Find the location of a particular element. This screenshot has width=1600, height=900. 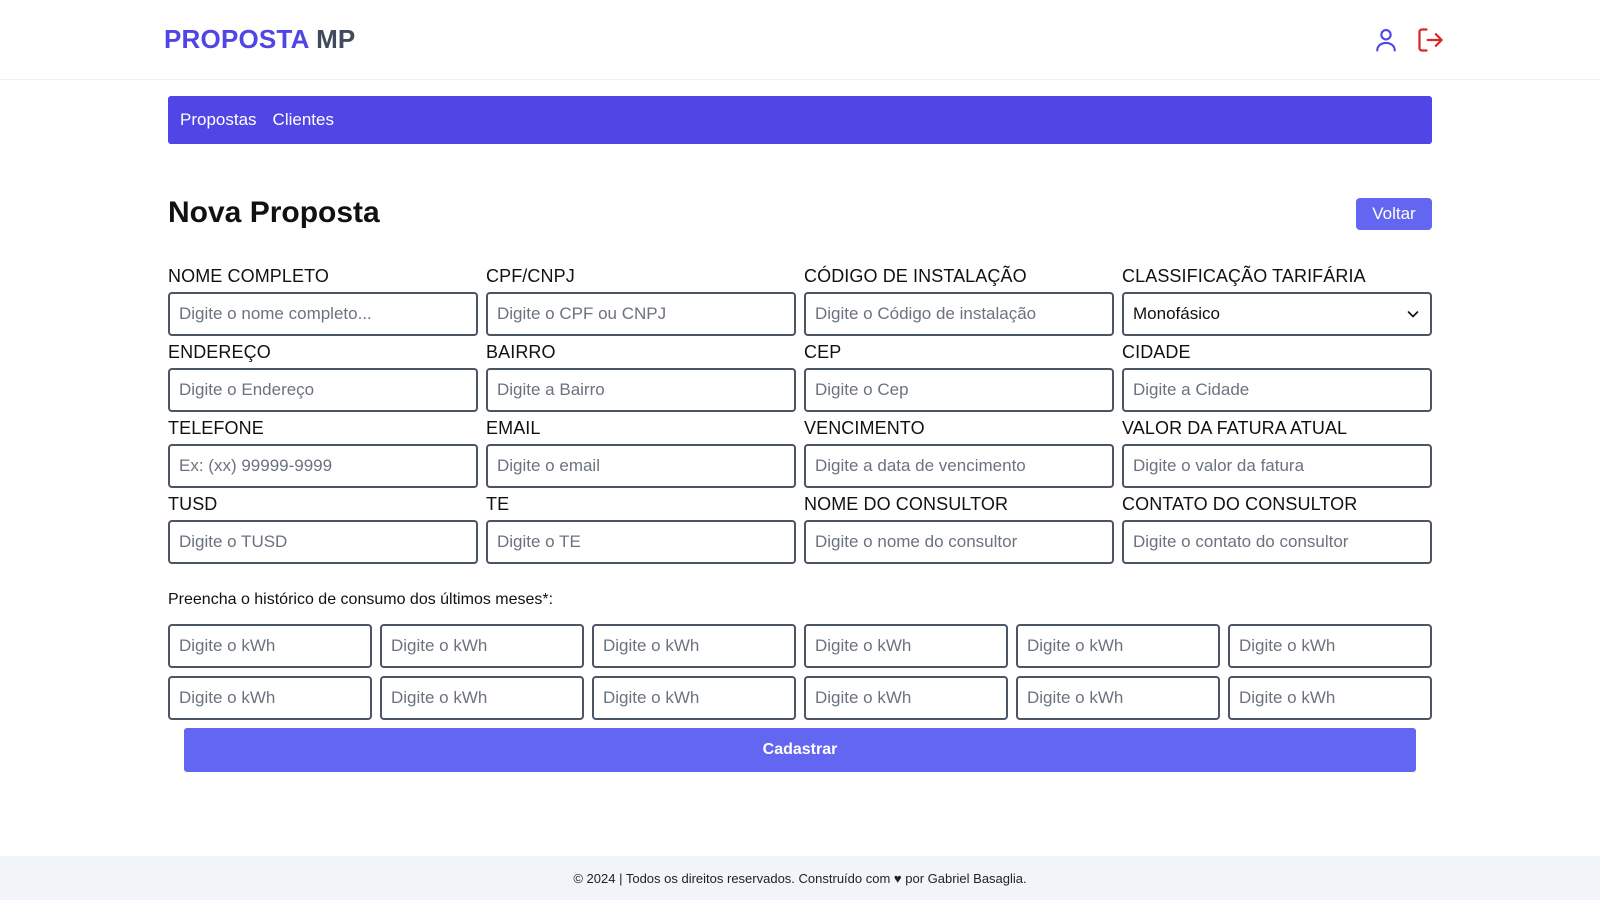

field-cpf-cnpj: CPF/CNPJ is located at coordinates (641, 301).